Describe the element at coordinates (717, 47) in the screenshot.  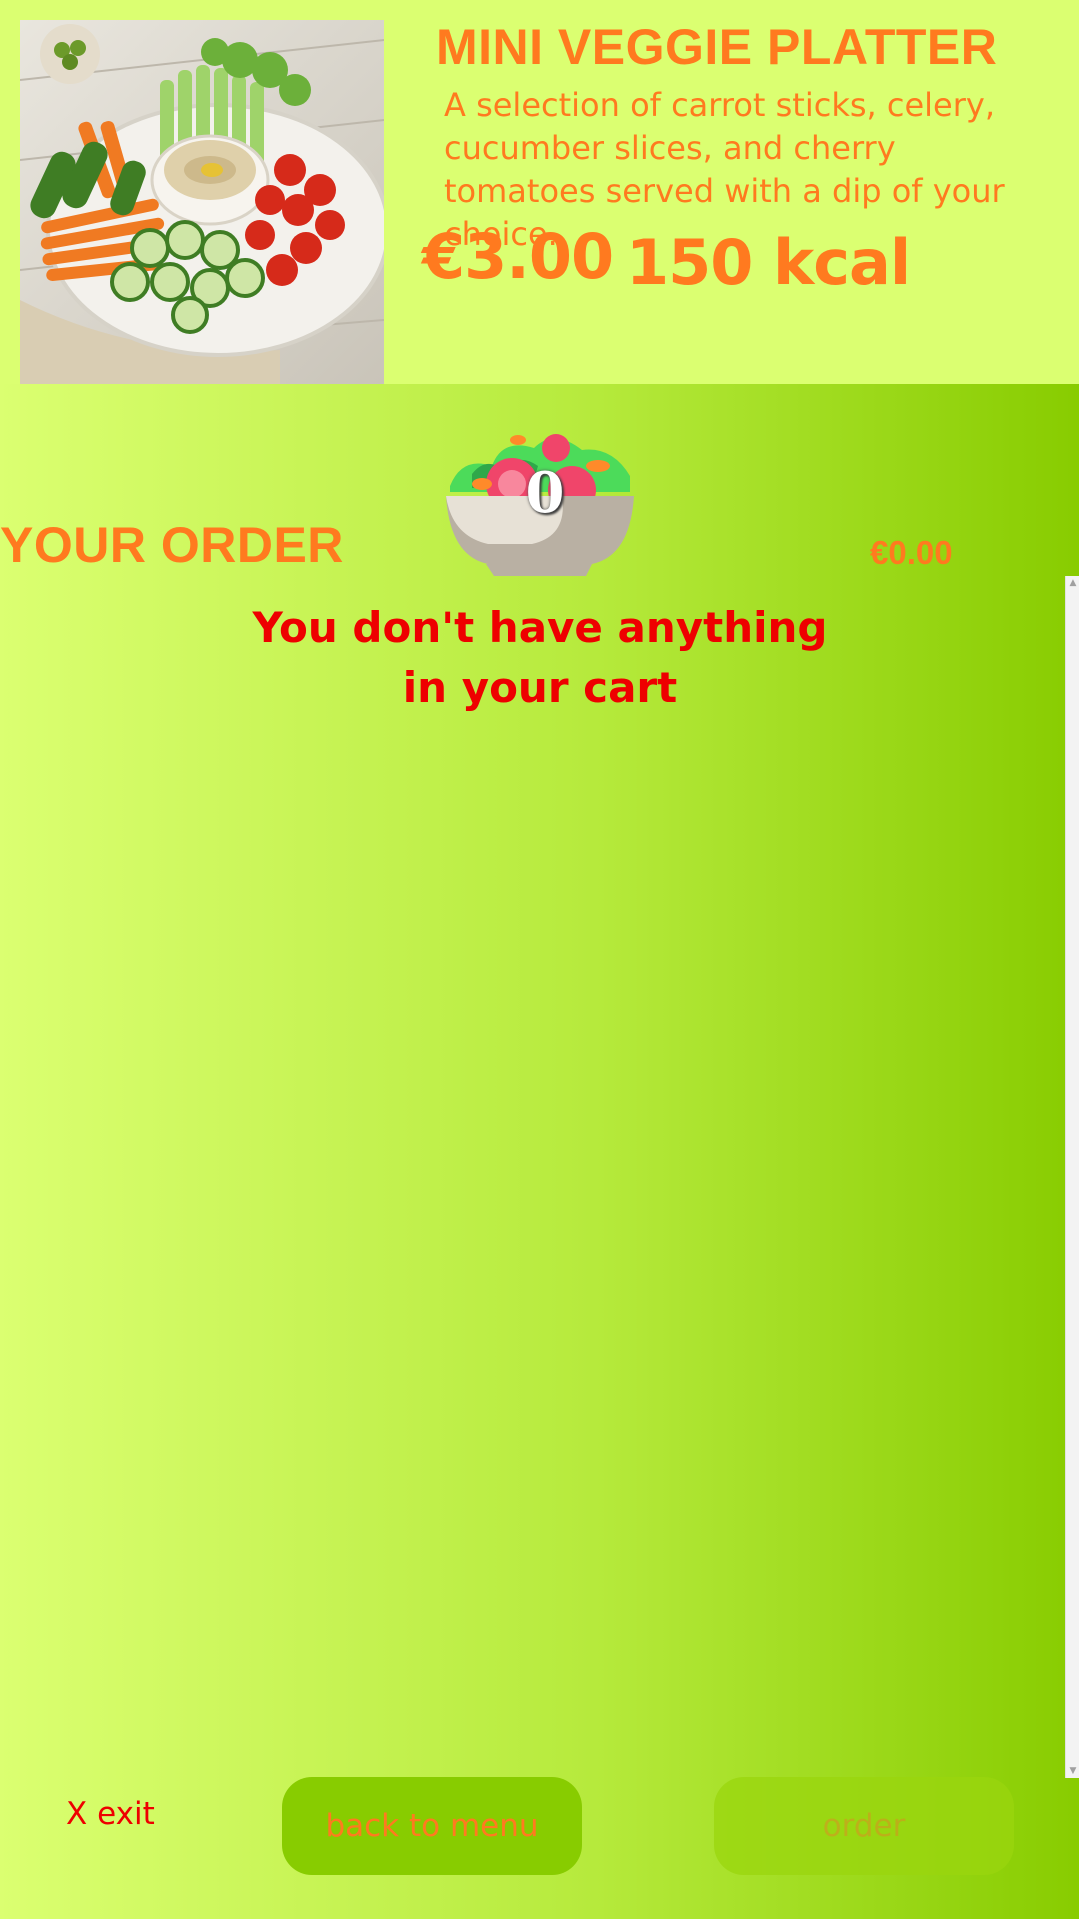
I see `product-title: MINI VEGGIE PLATTER` at that location.